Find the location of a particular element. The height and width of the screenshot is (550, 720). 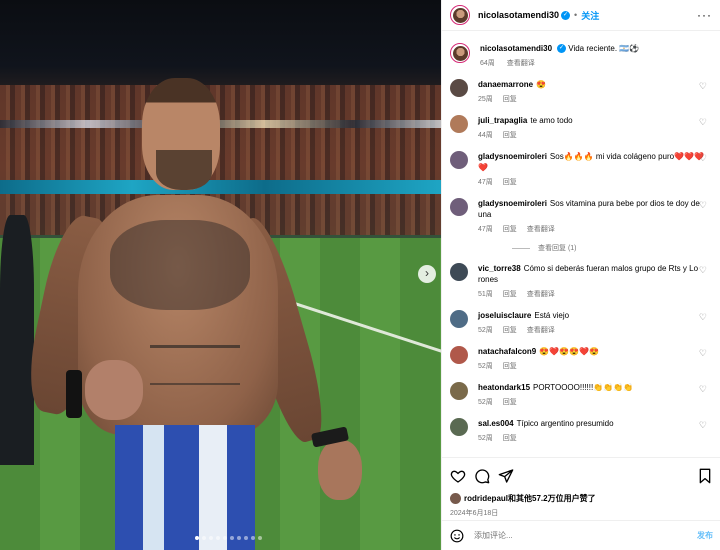

watch is located at coordinates (74, 394).